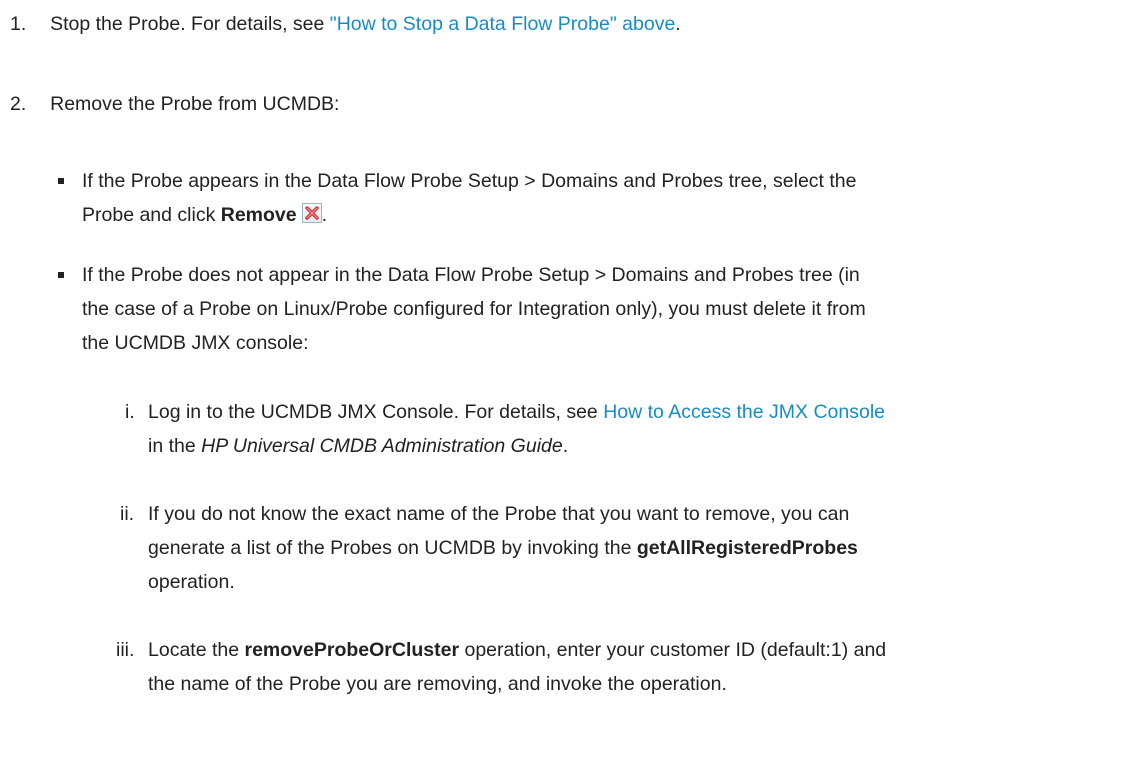  I want to click on step-2-text: Remove the Probe from UCMDB:, so click(195, 104).